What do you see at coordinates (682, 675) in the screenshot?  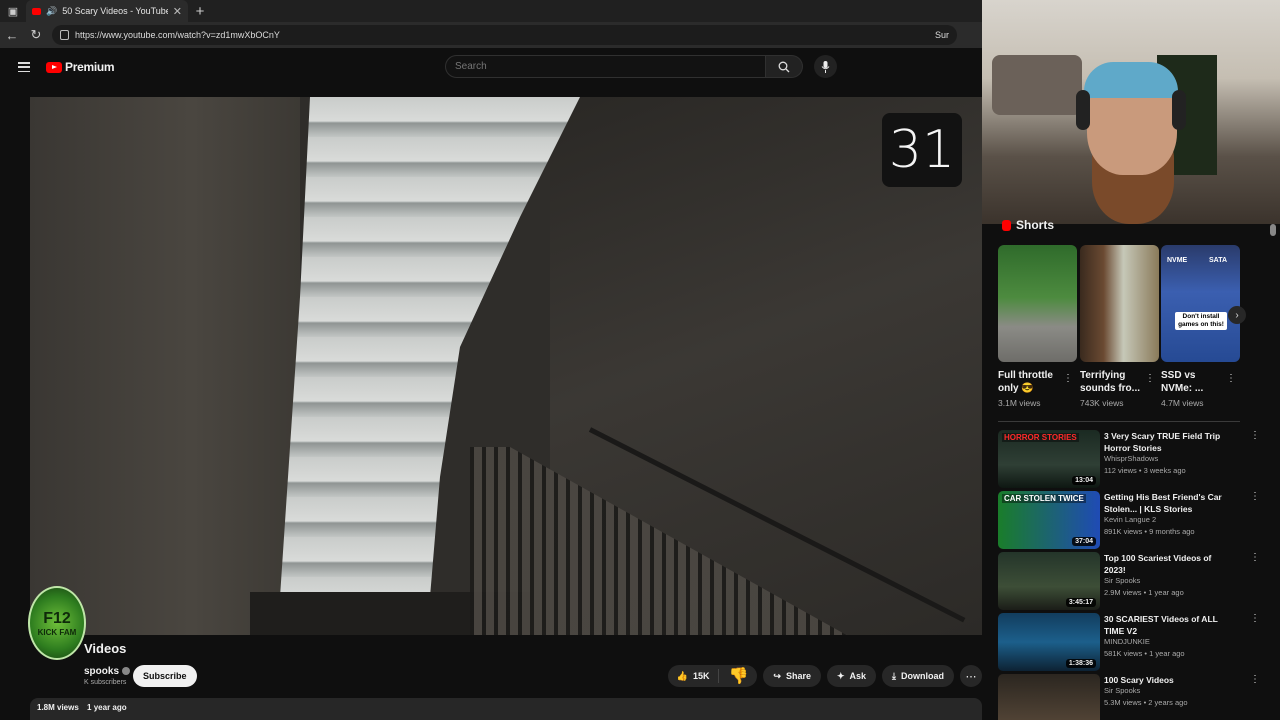 I see `thumbs-up-icon: 👍` at bounding box center [682, 675].